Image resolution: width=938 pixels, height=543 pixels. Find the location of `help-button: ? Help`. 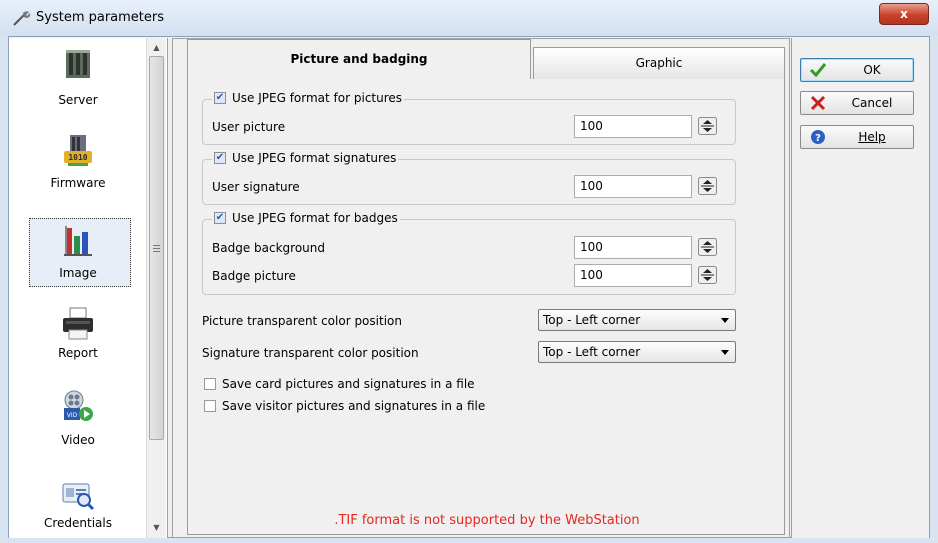

help-button: ? Help is located at coordinates (857, 137).